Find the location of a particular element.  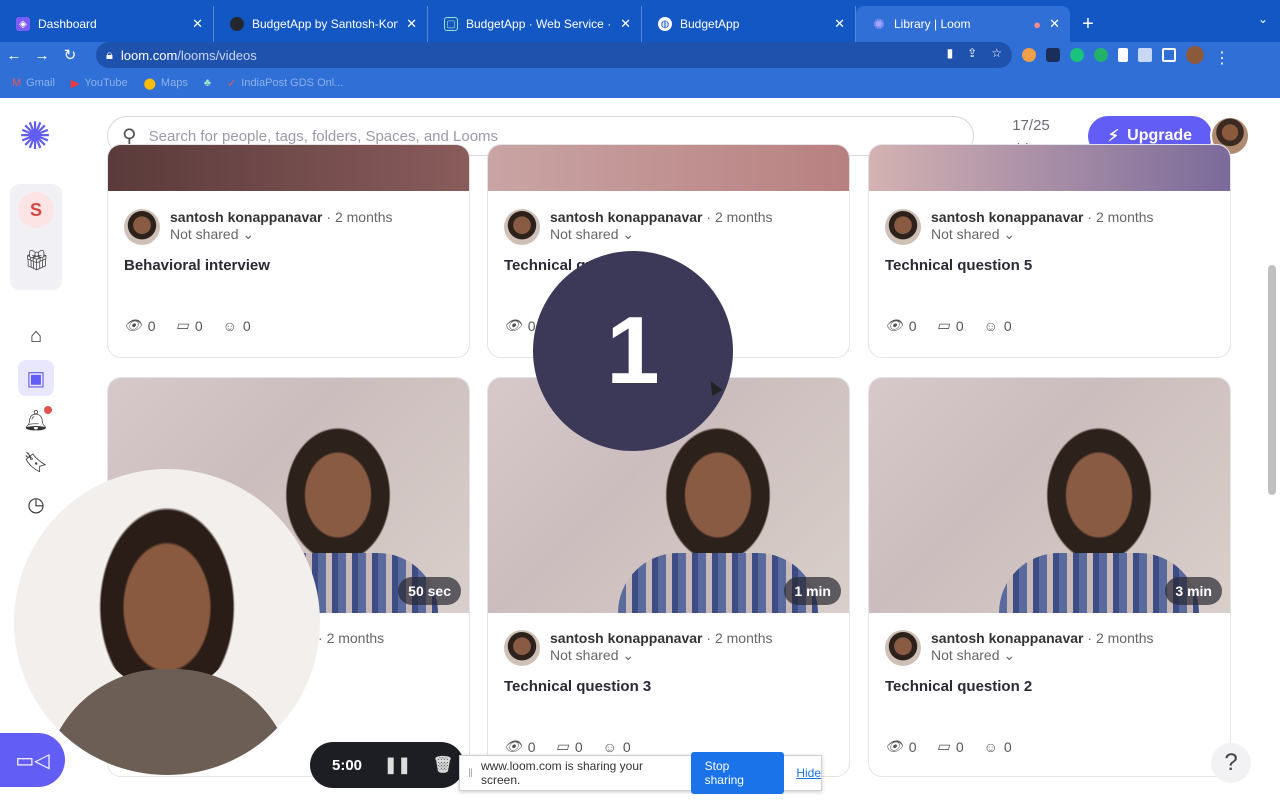

share-notice-text: www.loom.com is sharing your screen. is located at coordinates (562, 773).